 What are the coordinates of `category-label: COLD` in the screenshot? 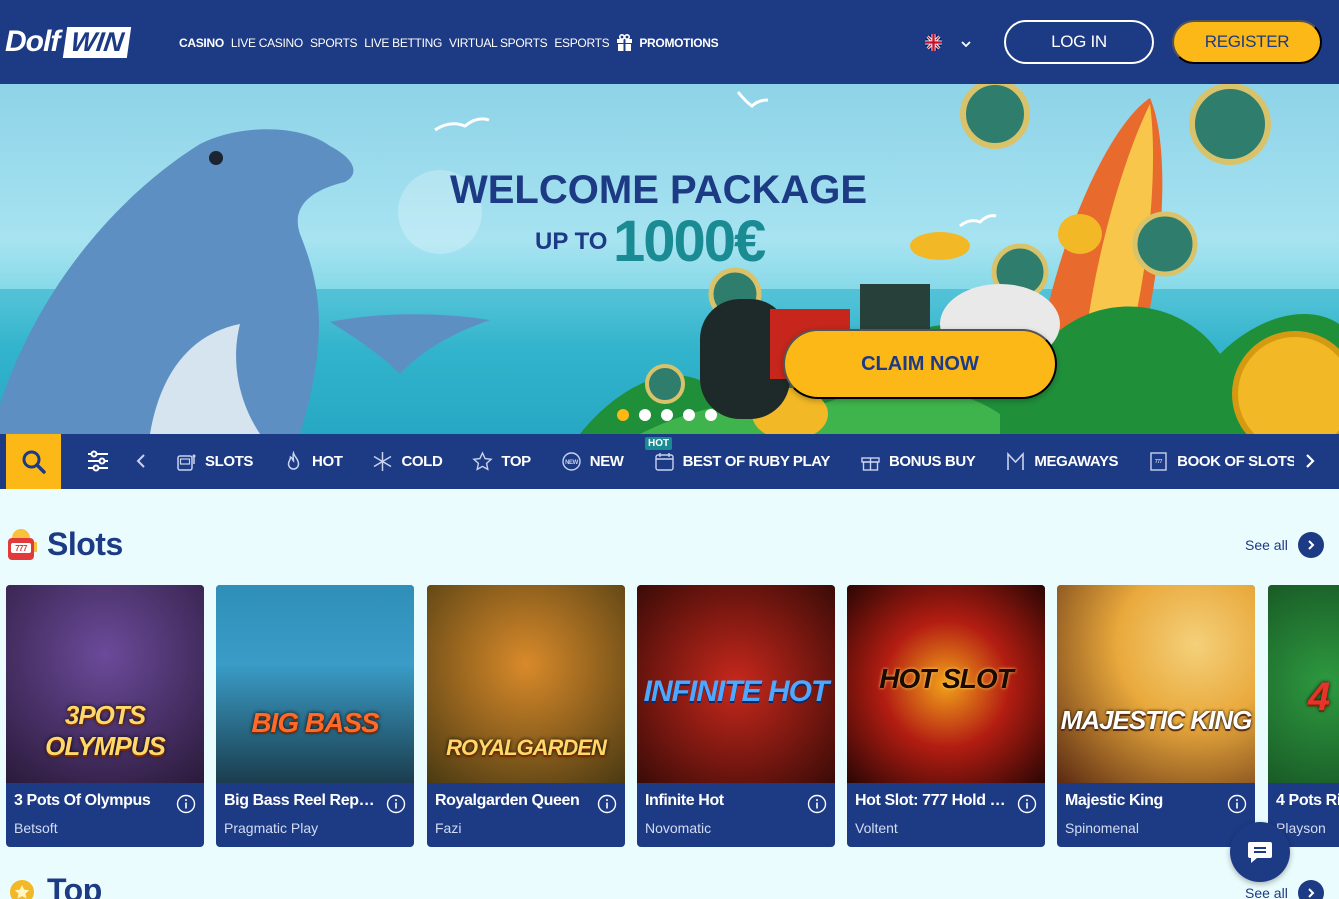 It's located at (422, 461).